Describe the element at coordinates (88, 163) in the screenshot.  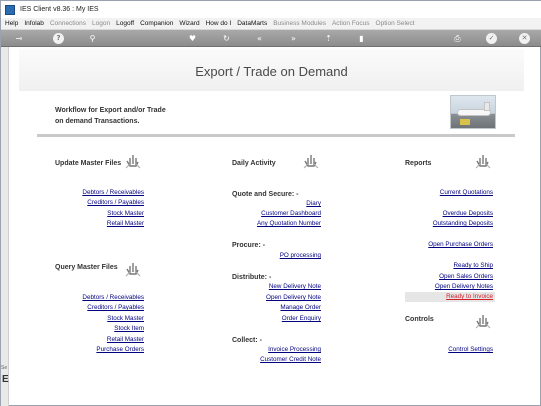
I see `update-master-files-title: Update Master Files` at that location.